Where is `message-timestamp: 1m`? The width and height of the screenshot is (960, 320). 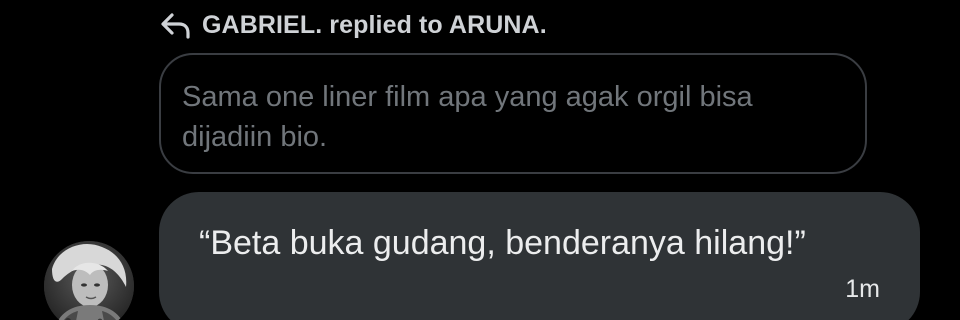 message-timestamp: 1m is located at coordinates (862, 289).